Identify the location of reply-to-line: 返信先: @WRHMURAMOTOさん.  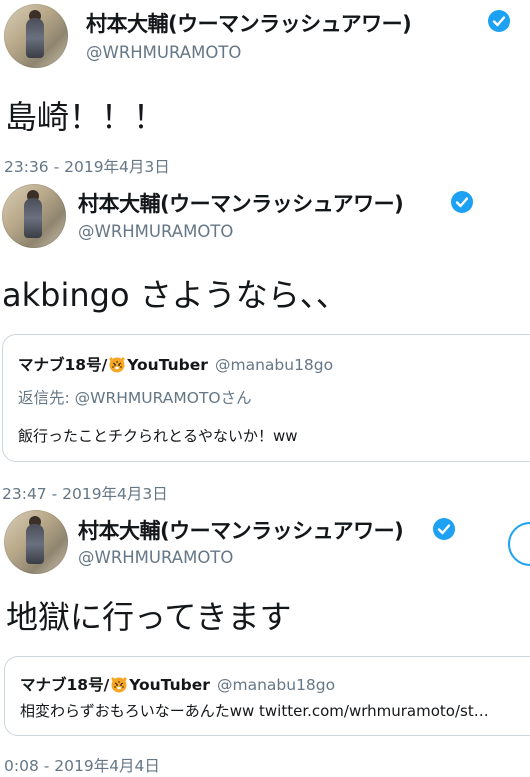
(135, 397).